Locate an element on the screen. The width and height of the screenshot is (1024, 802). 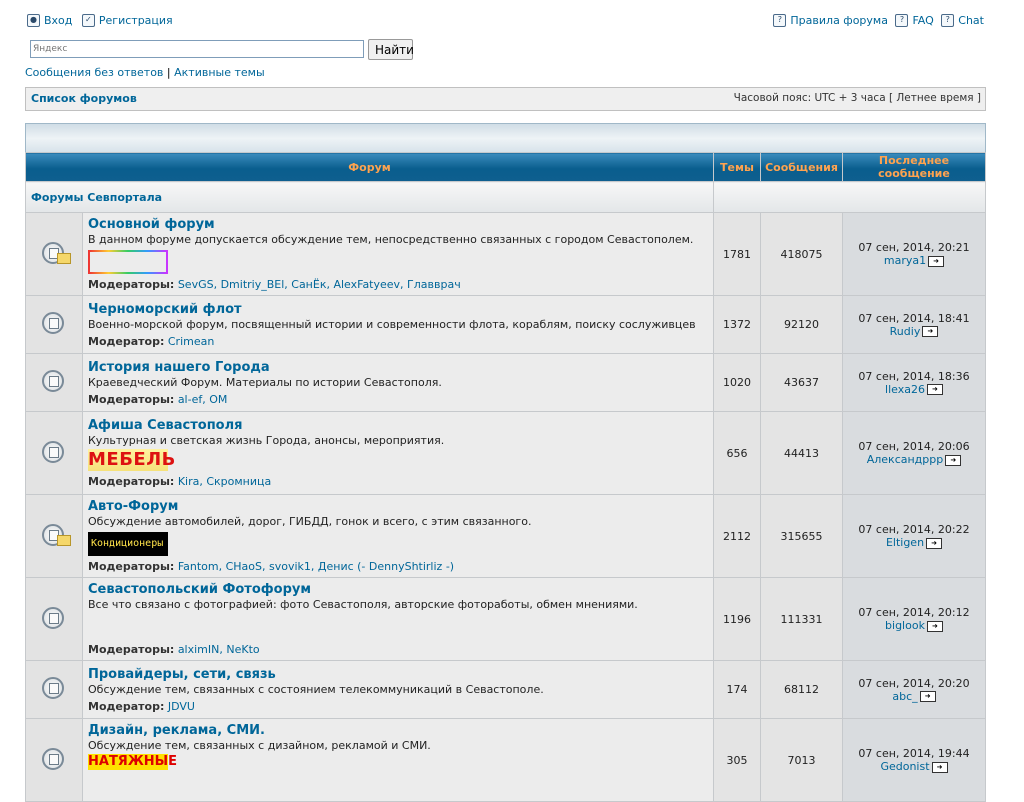
topics-count: 174 is located at coordinates (737, 689).